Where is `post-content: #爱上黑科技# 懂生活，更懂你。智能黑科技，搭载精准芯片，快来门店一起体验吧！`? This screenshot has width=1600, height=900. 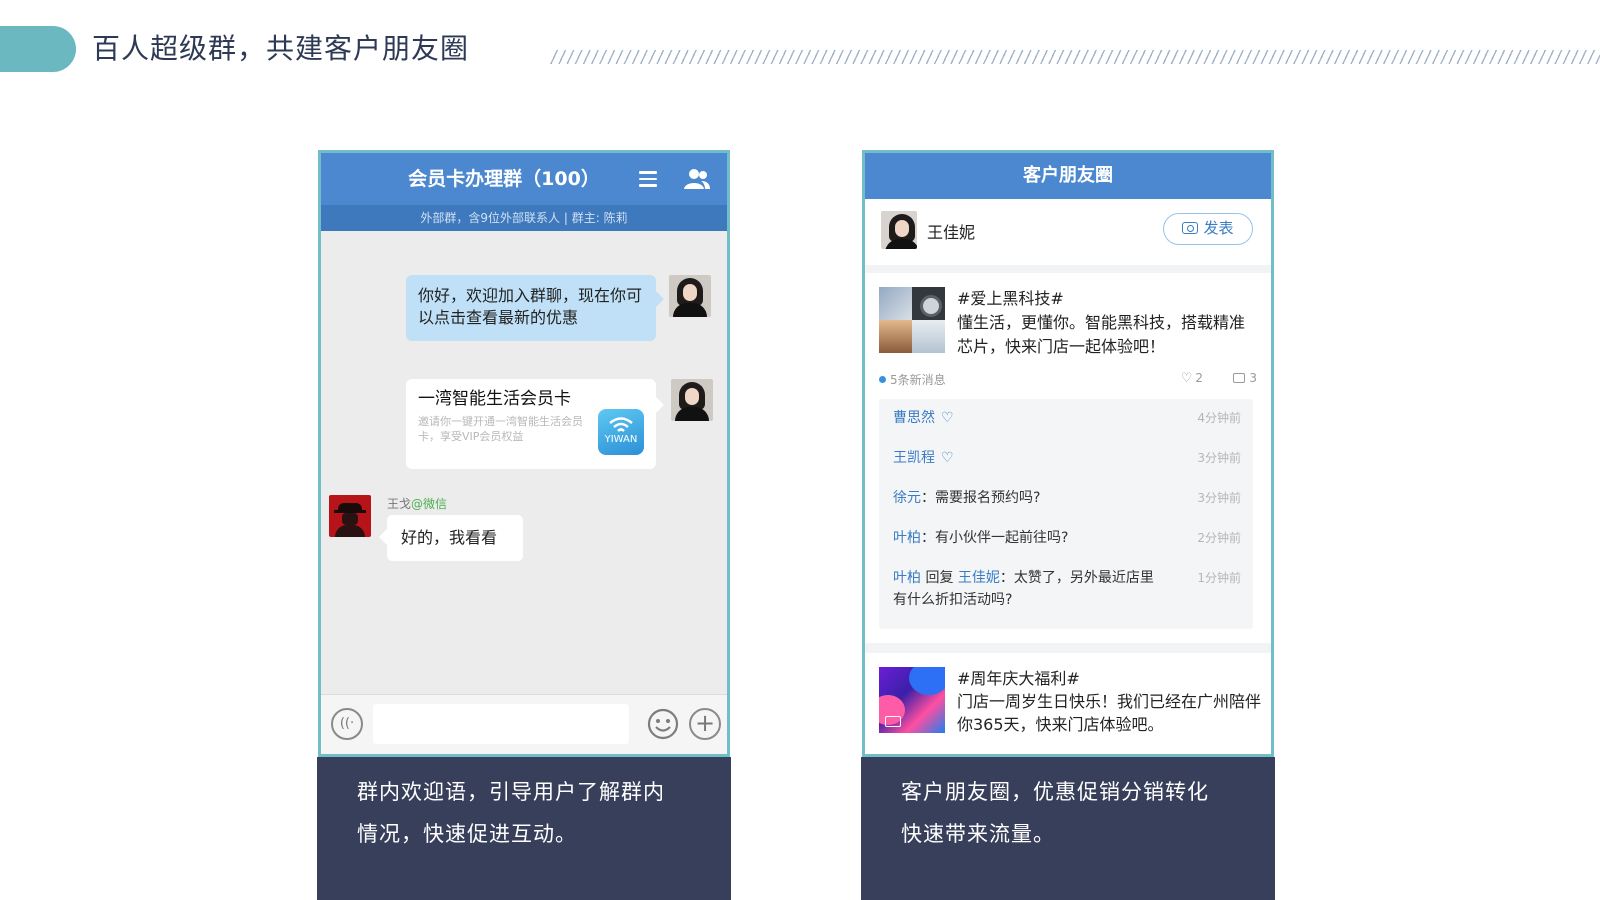
post-content: #爱上黑科技# 懂生活，更懂你。智能黑科技，搭载精准芯片，快来门店一起体验吧！ is located at coordinates (1107, 323).